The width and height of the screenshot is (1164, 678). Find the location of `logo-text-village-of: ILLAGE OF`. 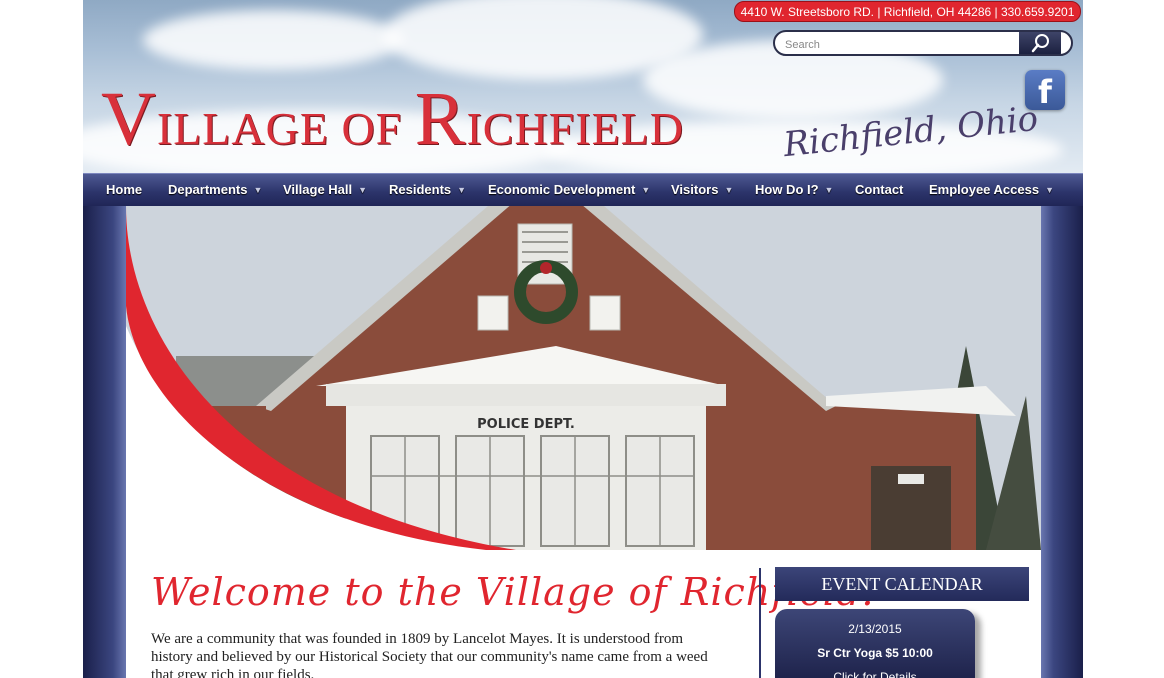

logo-text-village-of: ILLAGE OF is located at coordinates (285, 128).